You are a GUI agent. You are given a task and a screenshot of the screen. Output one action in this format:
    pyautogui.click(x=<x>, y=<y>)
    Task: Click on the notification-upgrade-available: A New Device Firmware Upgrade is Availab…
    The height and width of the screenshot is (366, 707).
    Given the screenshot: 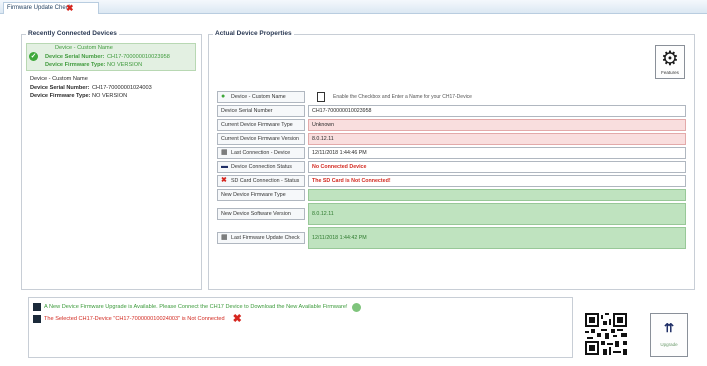 What is the action you would take?
    pyautogui.click(x=197, y=307)
    